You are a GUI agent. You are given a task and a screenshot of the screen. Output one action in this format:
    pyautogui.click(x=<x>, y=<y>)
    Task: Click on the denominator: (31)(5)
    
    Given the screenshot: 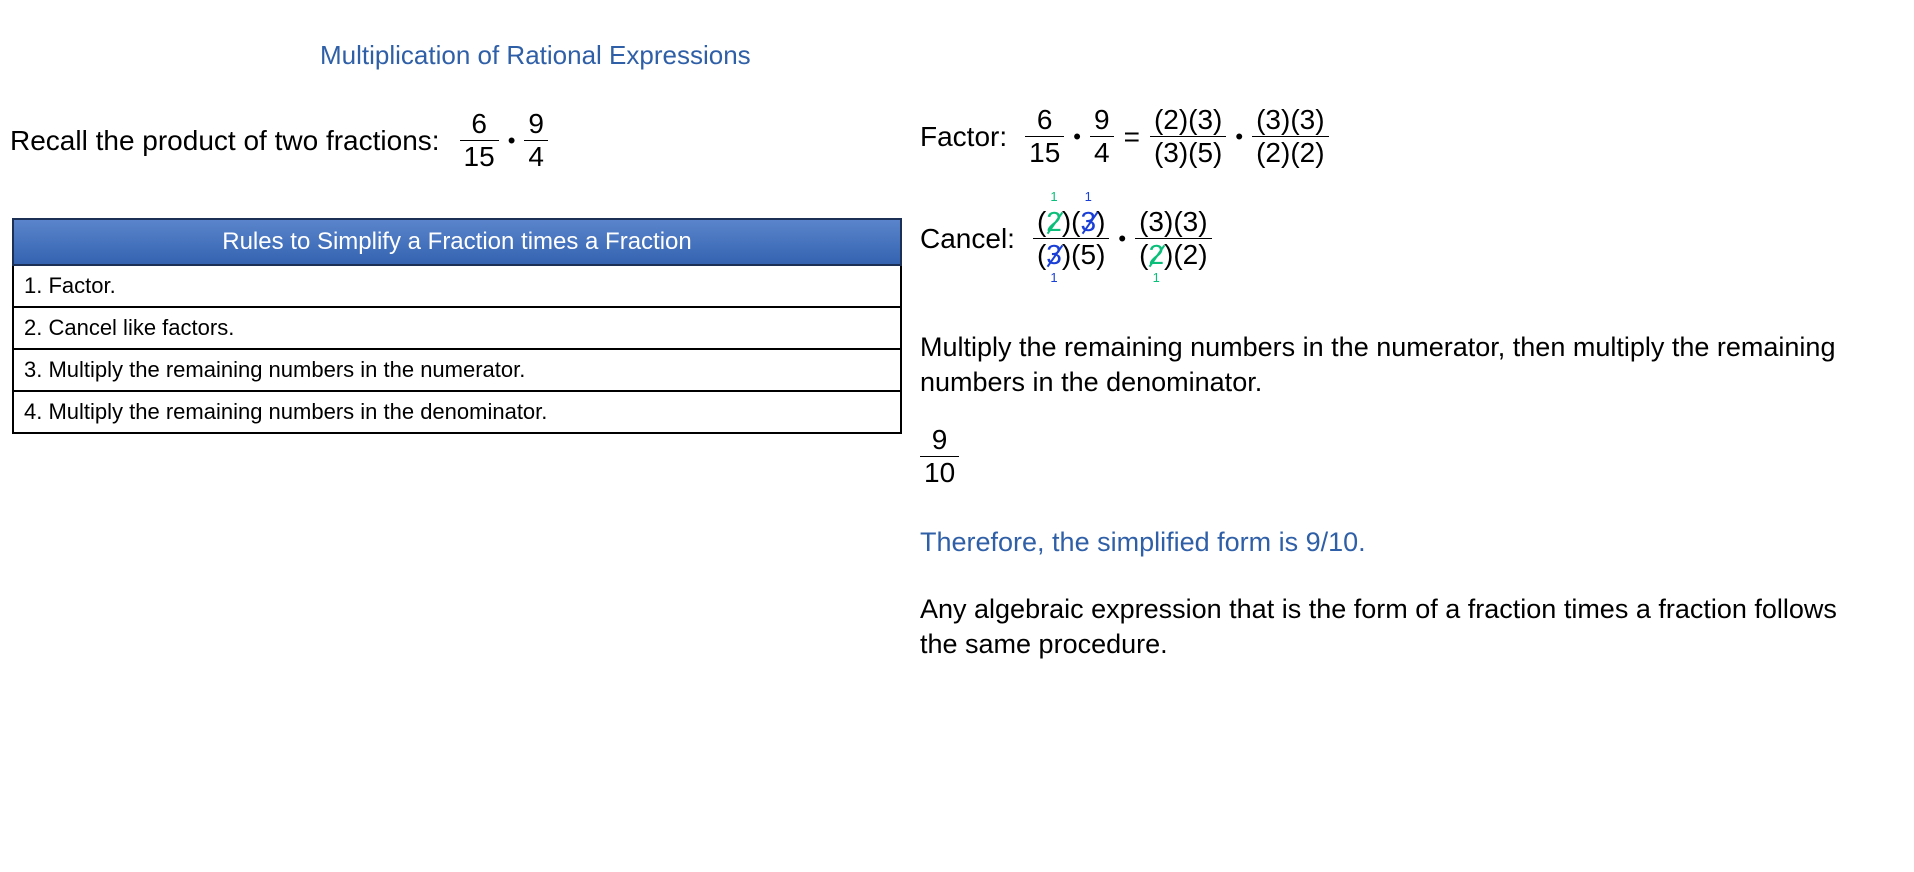 What is the action you would take?
    pyautogui.click(x=1071, y=262)
    